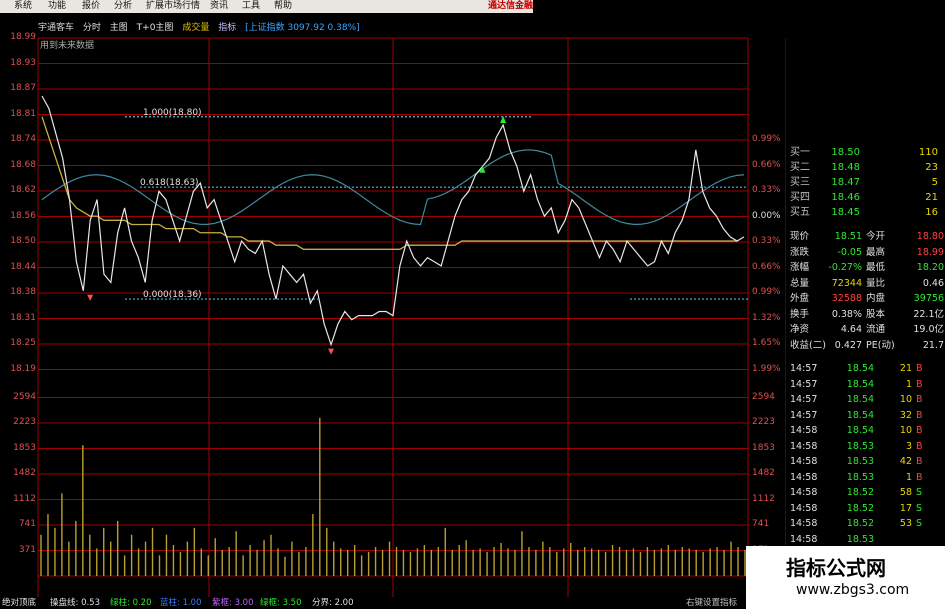 This screenshot has height=609, width=945. Describe the element at coordinates (23, 37) in the screenshot. I see `price-tick-label: 18.99` at that location.